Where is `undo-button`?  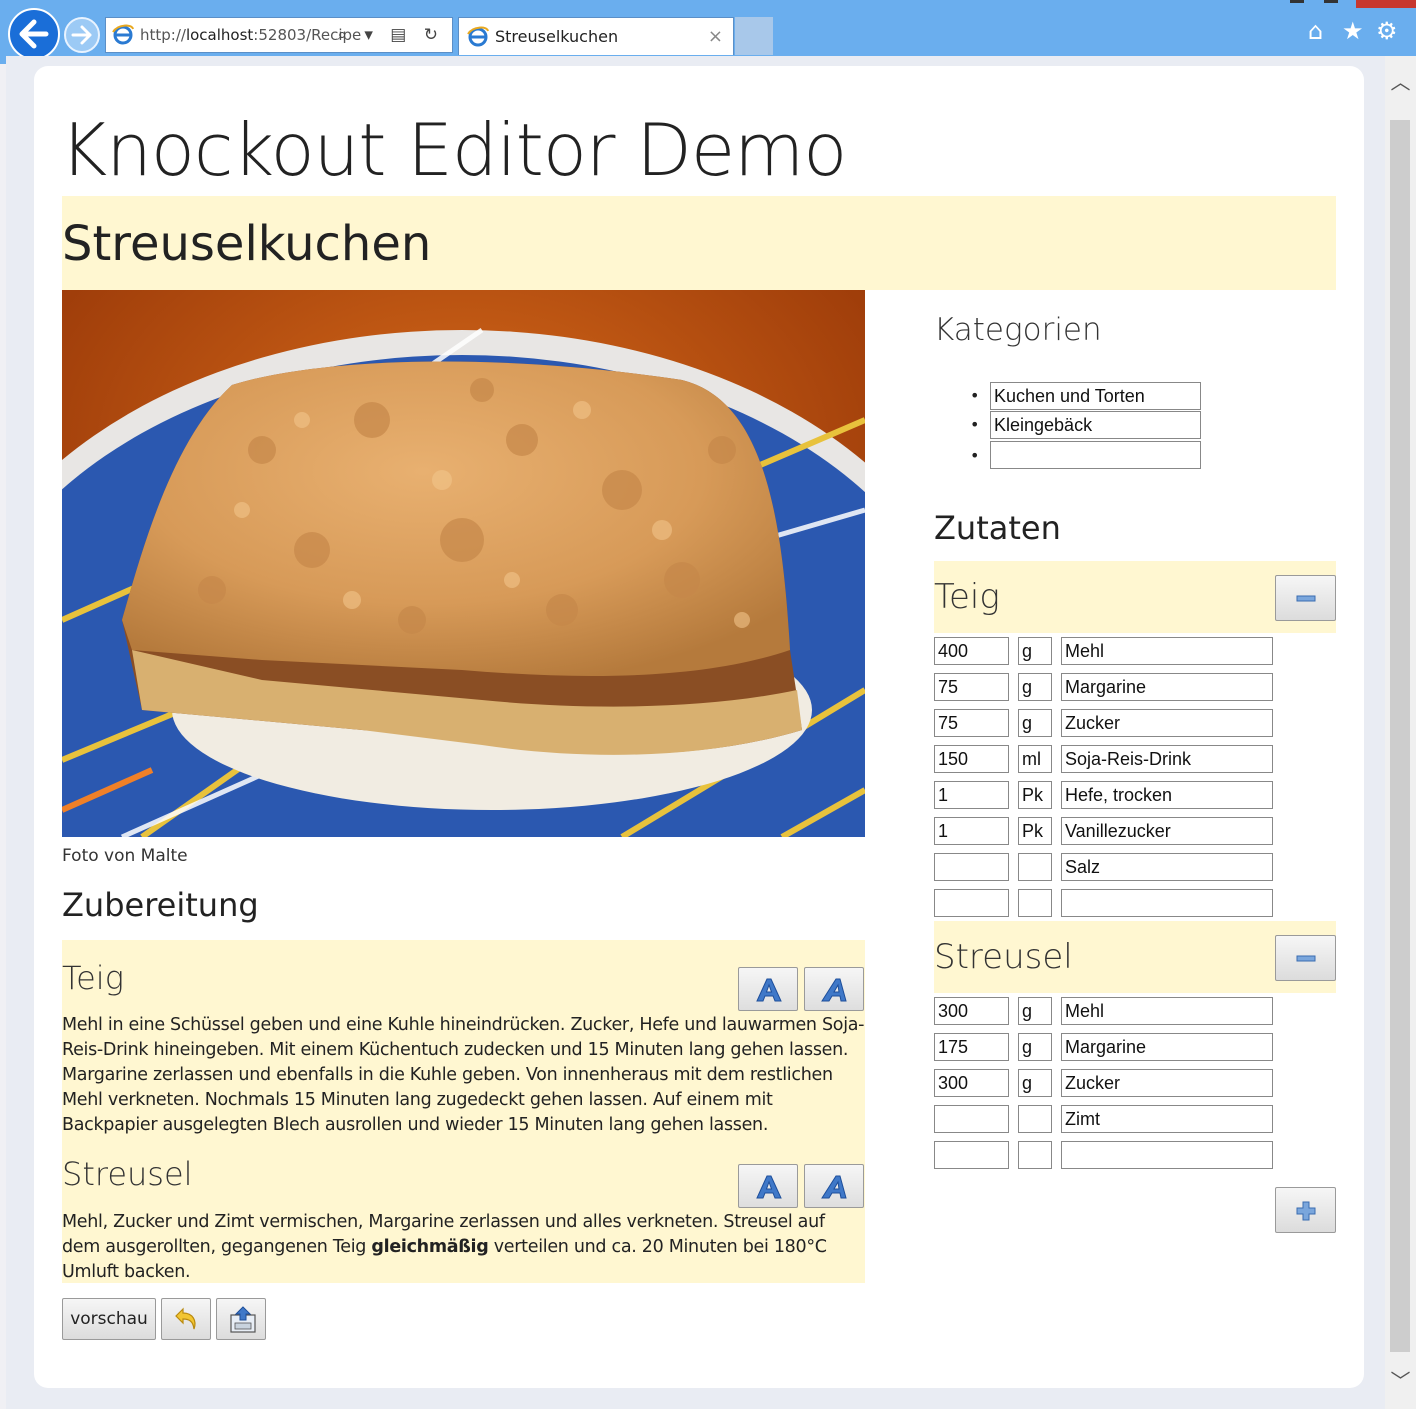
undo-button is located at coordinates (186, 1319).